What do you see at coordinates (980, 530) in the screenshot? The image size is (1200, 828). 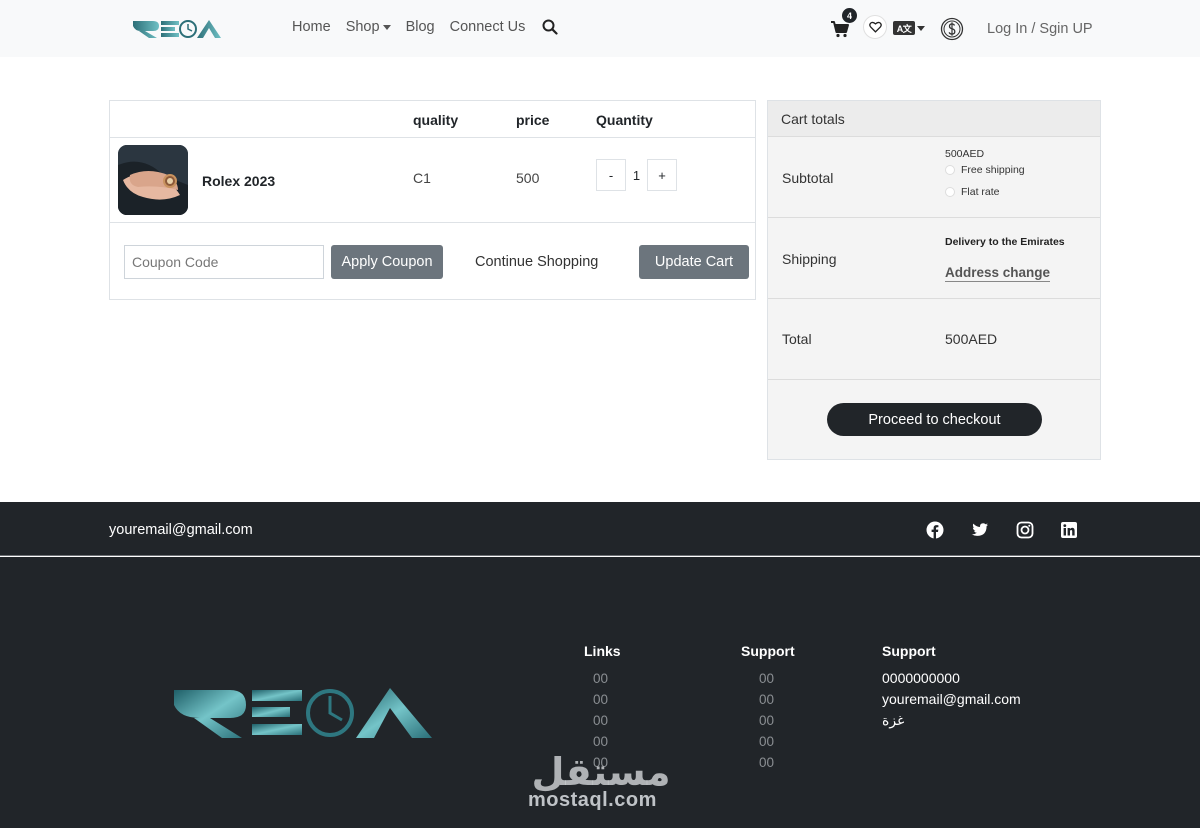 I see `twitter-icon` at bounding box center [980, 530].